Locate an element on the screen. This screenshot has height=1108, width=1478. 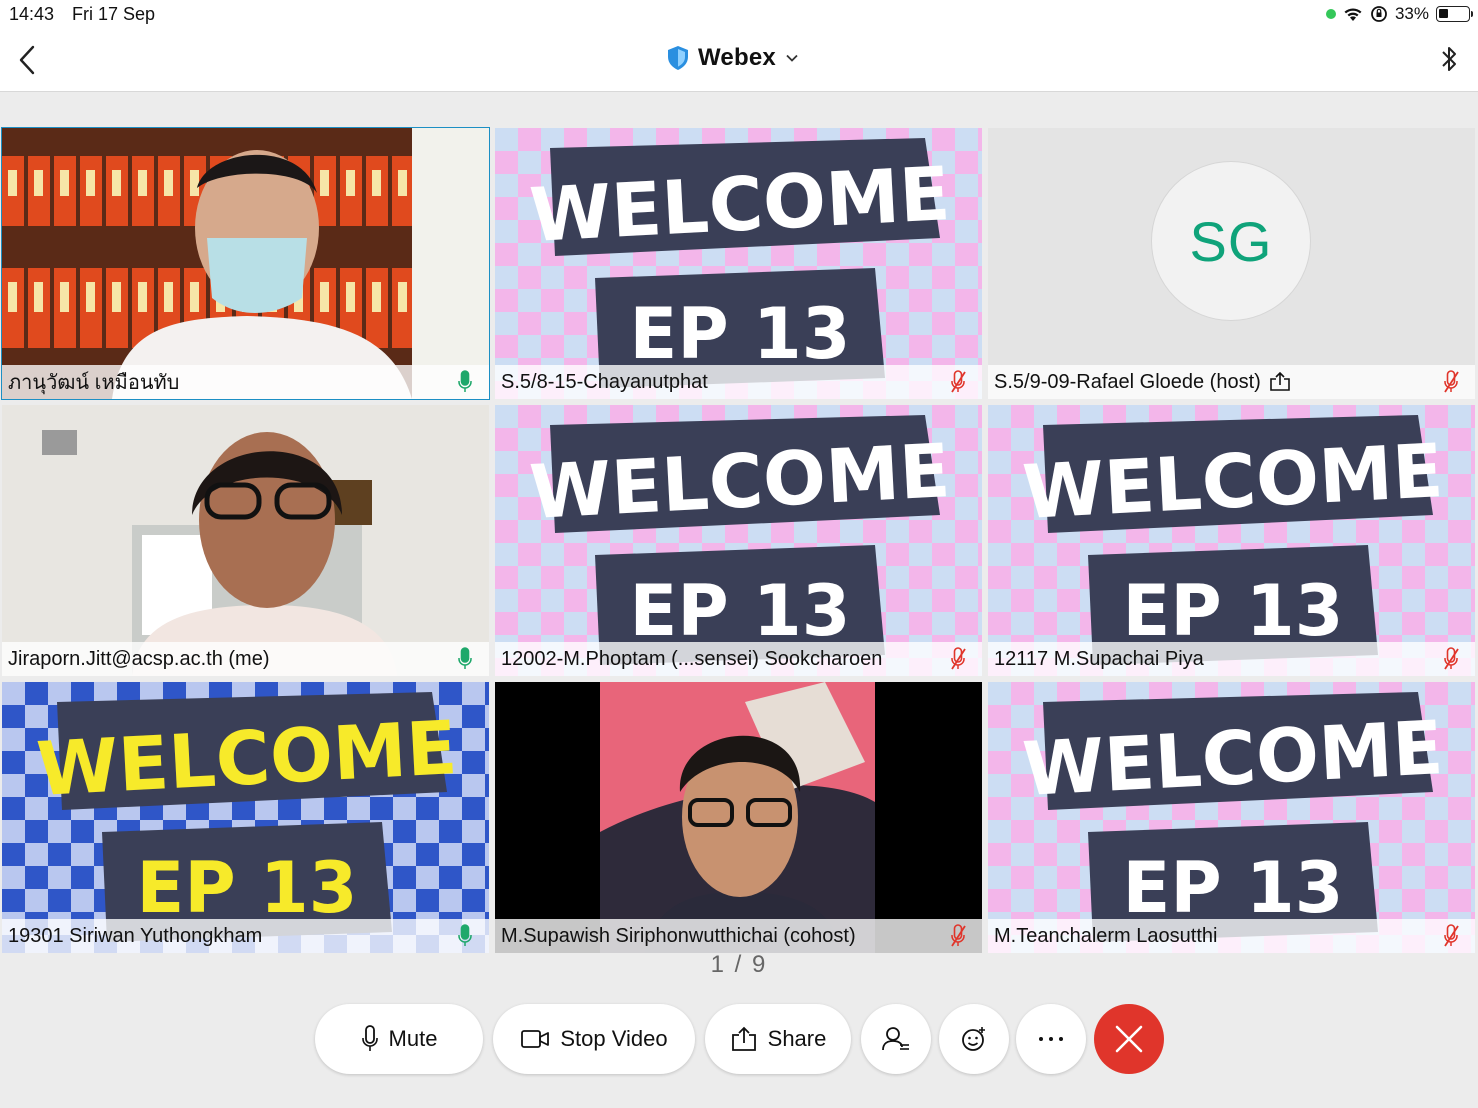
avatar: SG is located at coordinates (1231, 241).